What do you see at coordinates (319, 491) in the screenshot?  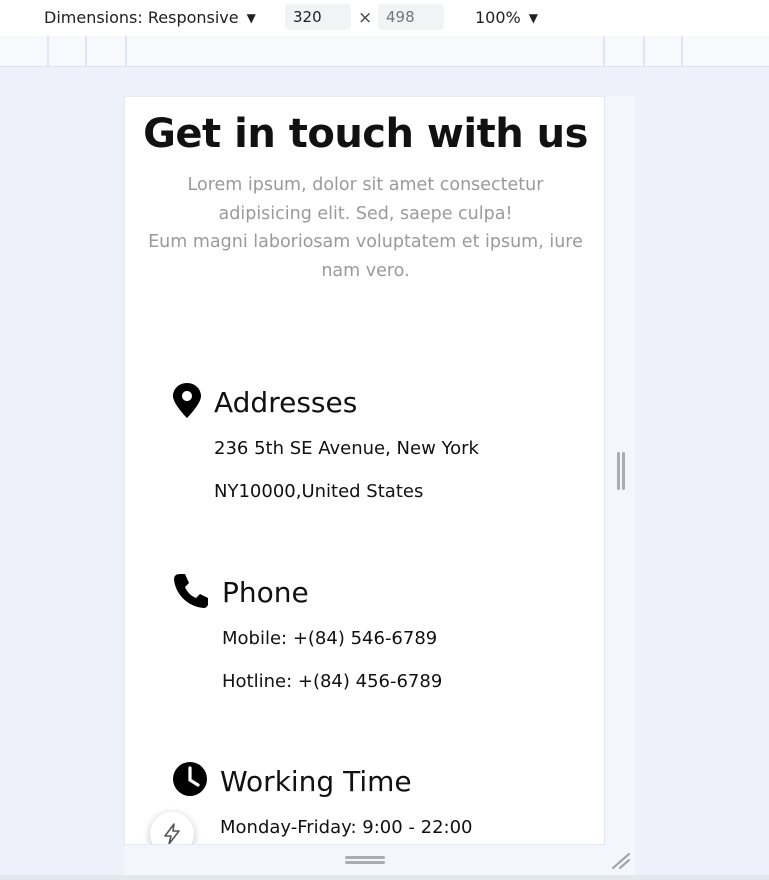 I see `address-line: NY10000,United States` at bounding box center [319, 491].